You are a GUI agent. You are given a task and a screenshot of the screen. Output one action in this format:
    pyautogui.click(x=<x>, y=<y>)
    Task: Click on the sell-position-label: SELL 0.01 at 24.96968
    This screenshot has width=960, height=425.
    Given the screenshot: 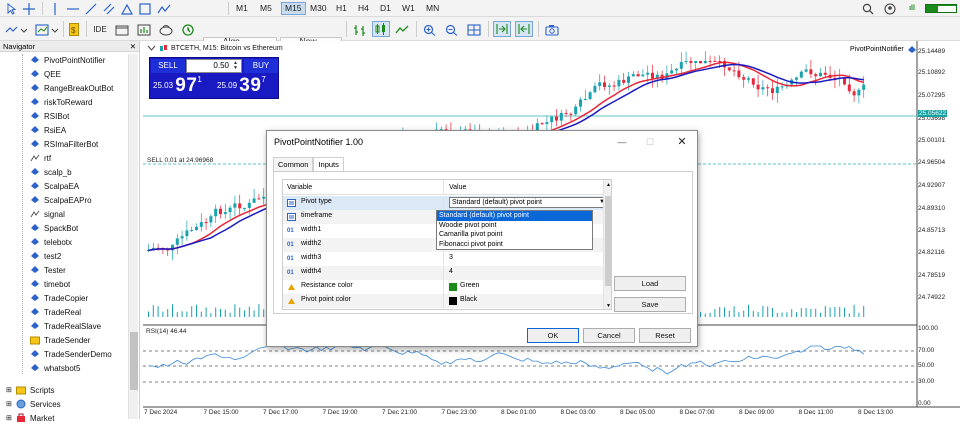 What is the action you would take?
    pyautogui.click(x=180, y=160)
    